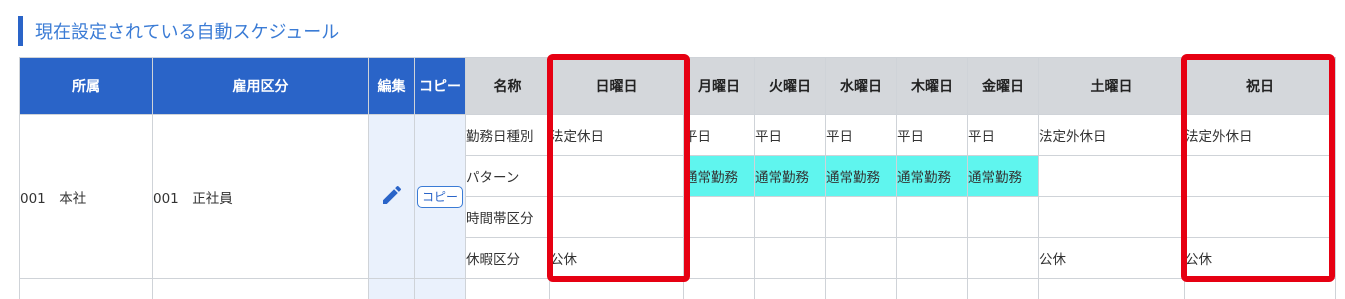  Describe the element at coordinates (932, 86) in the screenshot. I see `header-thursday: 木曜日` at that location.